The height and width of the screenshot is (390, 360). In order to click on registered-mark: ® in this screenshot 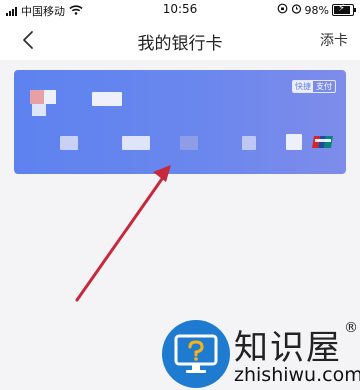, I will do `click(351, 328)`.